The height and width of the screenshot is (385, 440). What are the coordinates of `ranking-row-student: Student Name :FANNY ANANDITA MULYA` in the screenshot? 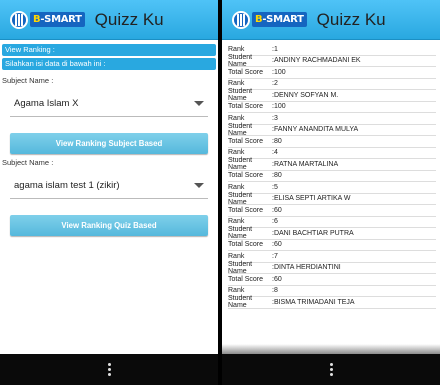 It's located at (332, 129).